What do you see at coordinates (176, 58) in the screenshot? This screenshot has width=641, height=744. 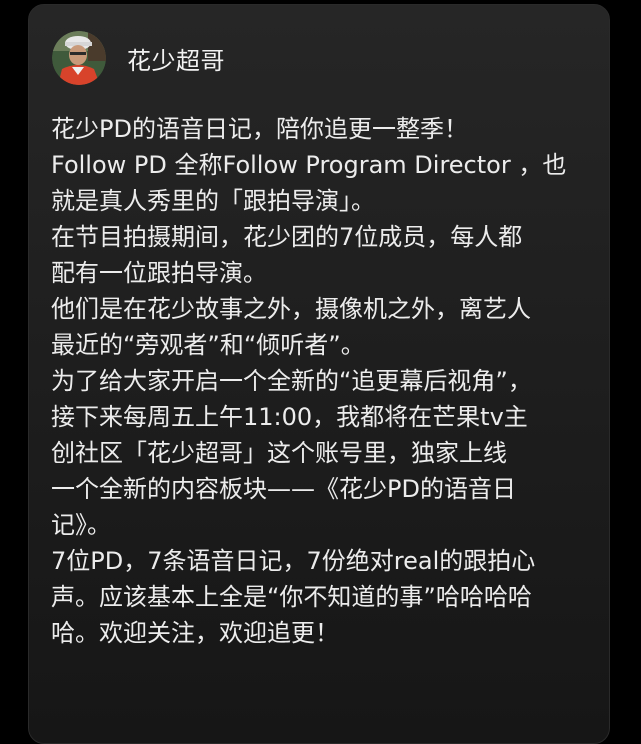 I see `author-name: 花少超哥` at bounding box center [176, 58].